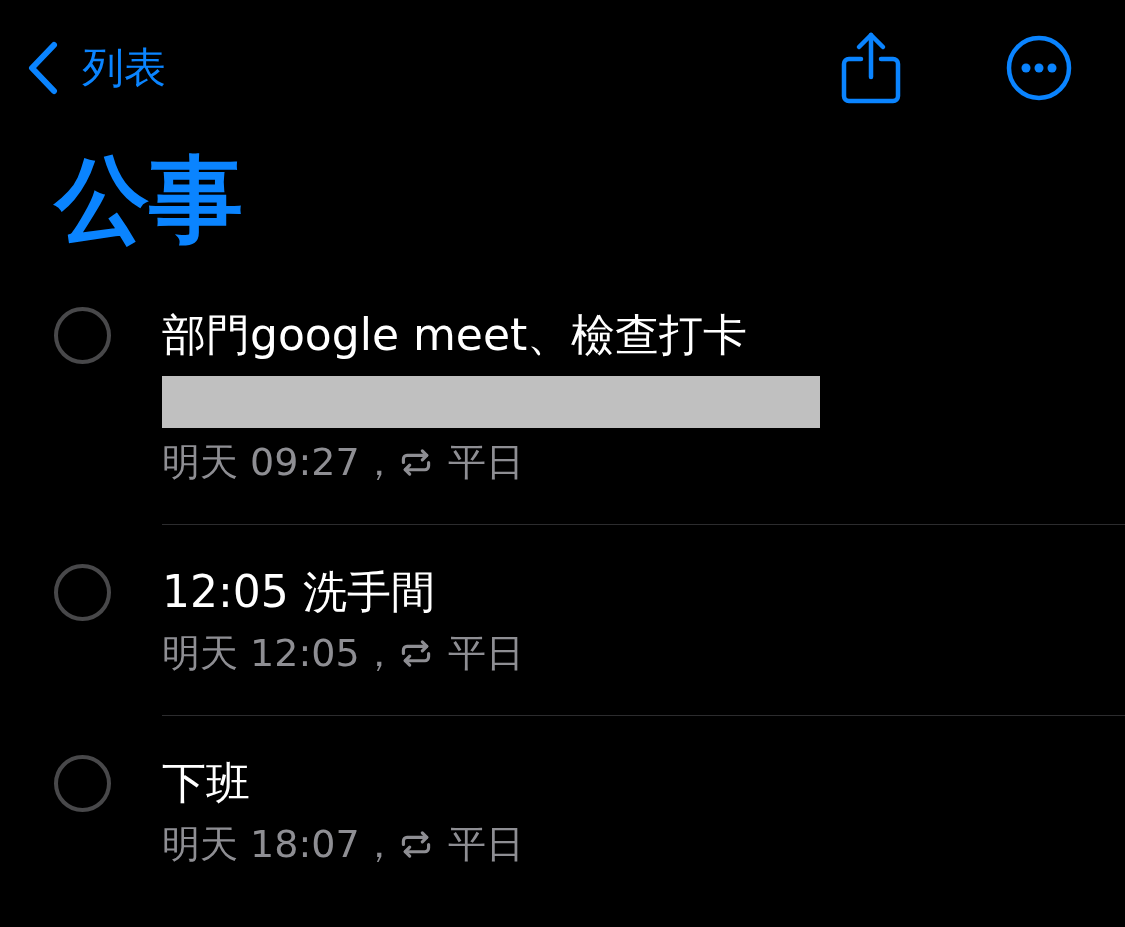  I want to click on reminder-title: 部門google meet、檢查打卡, so click(643, 335).